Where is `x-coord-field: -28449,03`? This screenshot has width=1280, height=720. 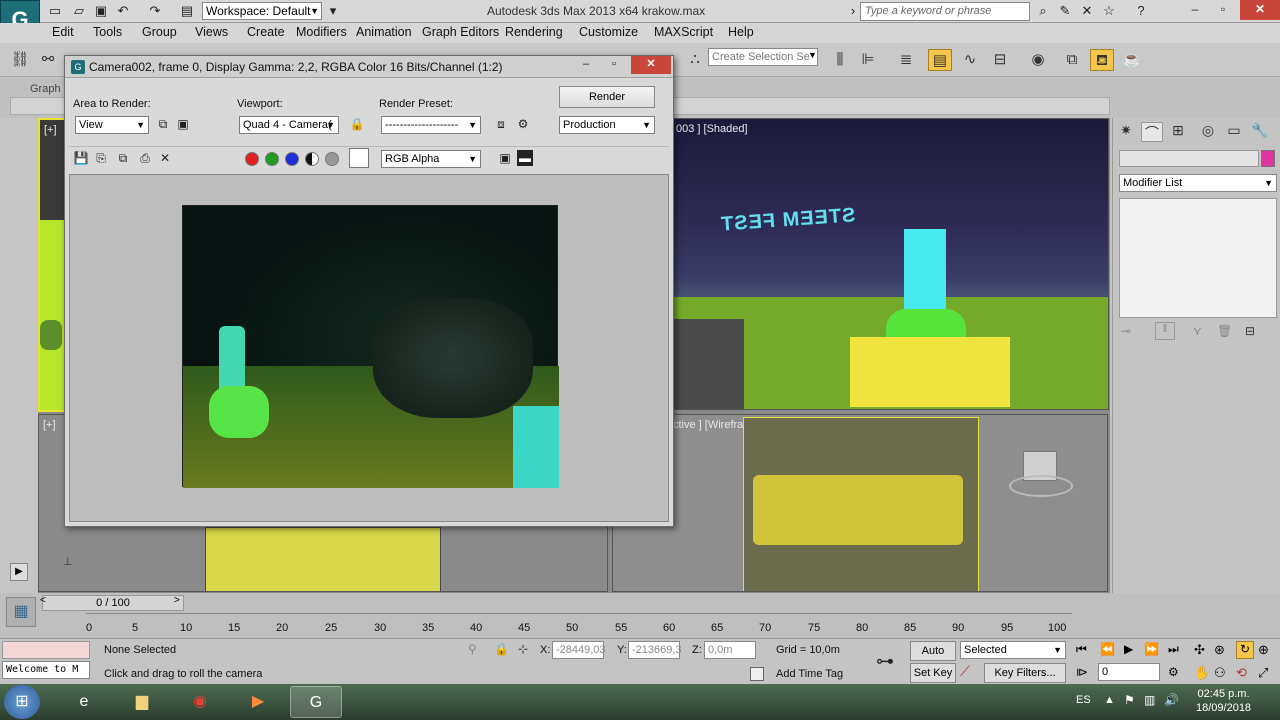 x-coord-field: -28449,03 is located at coordinates (579, 650).